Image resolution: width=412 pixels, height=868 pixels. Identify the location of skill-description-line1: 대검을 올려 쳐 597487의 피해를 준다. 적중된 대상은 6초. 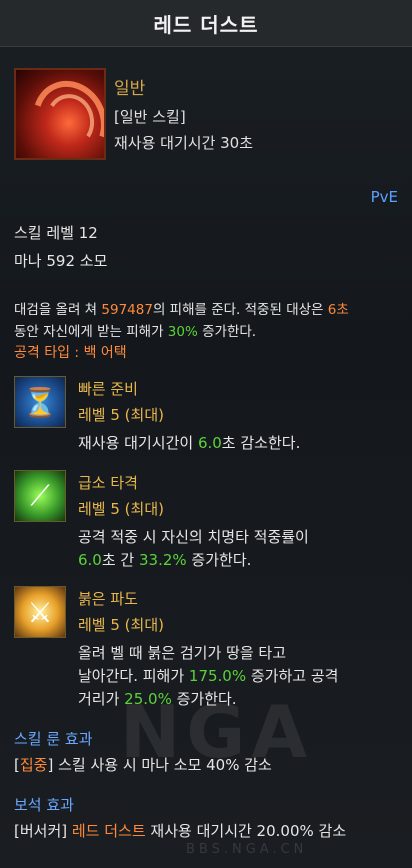
(181, 310).